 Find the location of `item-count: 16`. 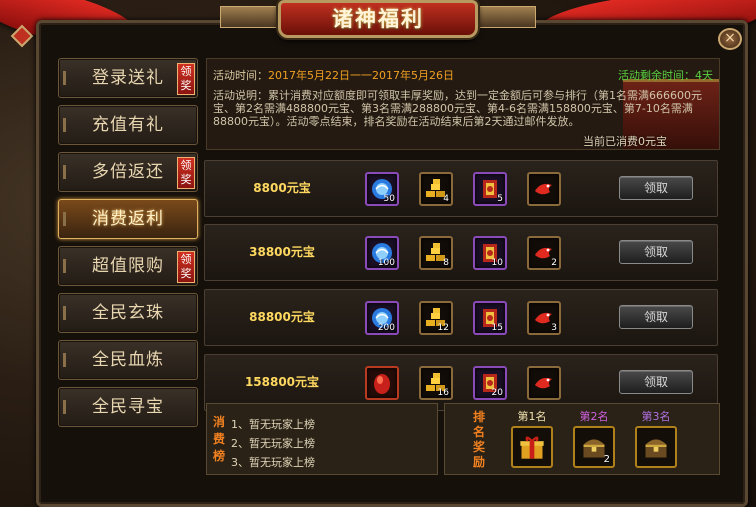

item-count: 16 is located at coordinates (443, 393).